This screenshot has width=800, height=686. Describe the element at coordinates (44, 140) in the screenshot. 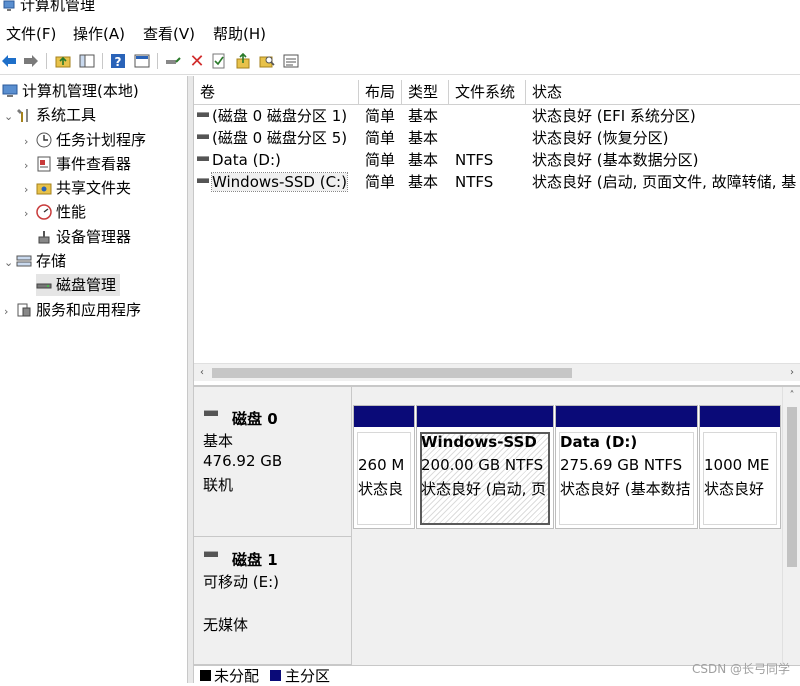

I see `clock-icon` at that location.